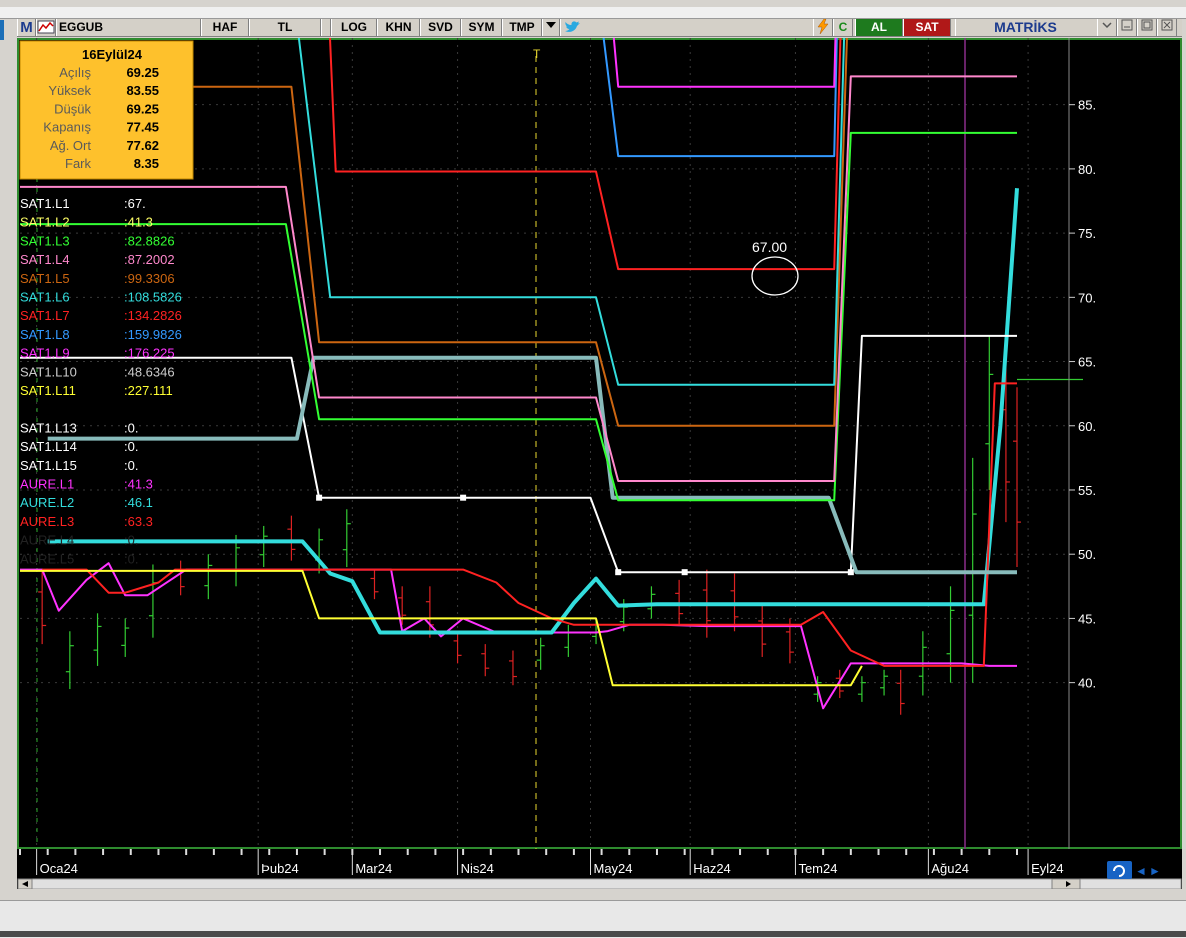 This screenshot has width=1186, height=938. I want to click on maximize-button, so click(1147, 27).